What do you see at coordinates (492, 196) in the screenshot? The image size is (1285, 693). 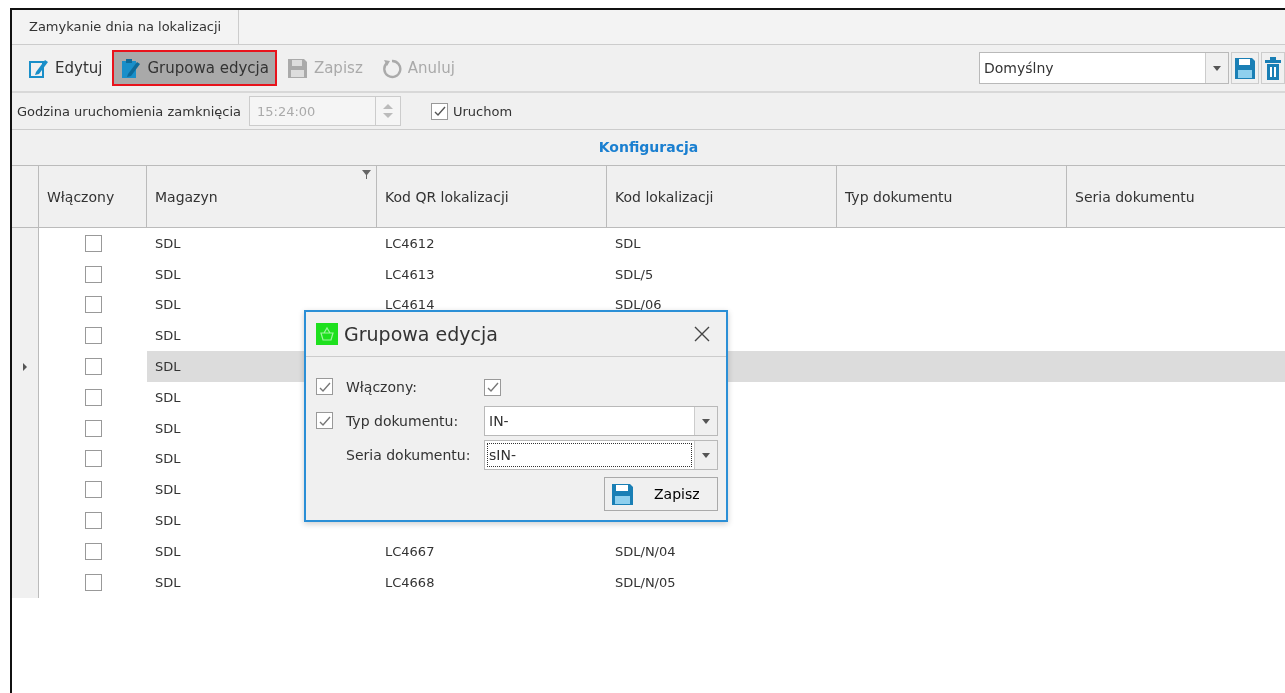 I see `column-header: Kod QR lokalizacji` at bounding box center [492, 196].